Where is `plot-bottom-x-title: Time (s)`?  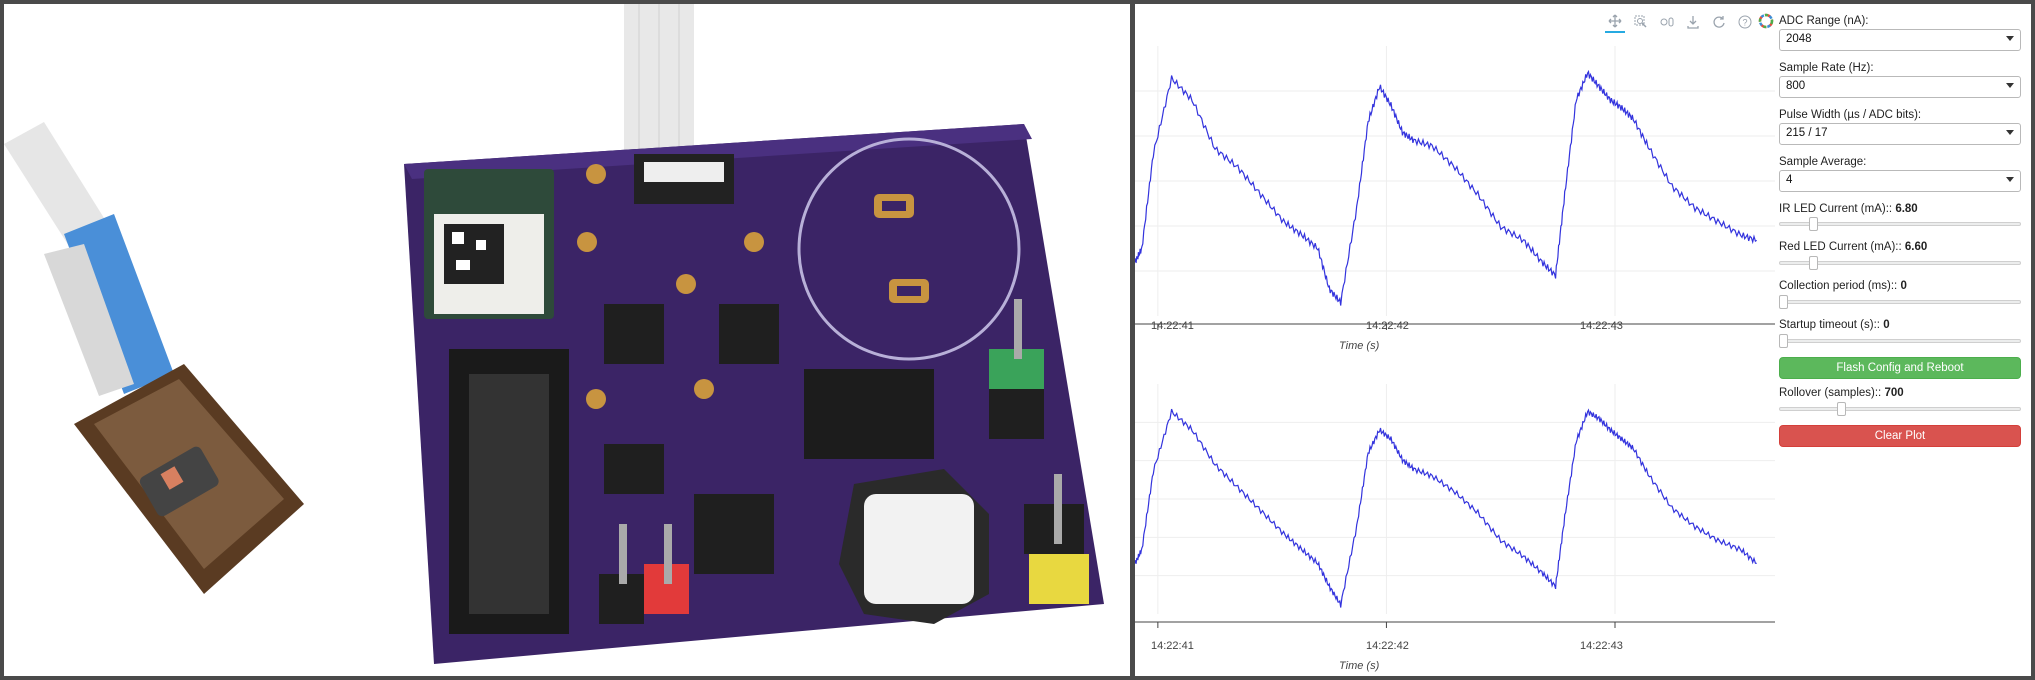
plot-bottom-x-title: Time (s) is located at coordinates (1359, 666).